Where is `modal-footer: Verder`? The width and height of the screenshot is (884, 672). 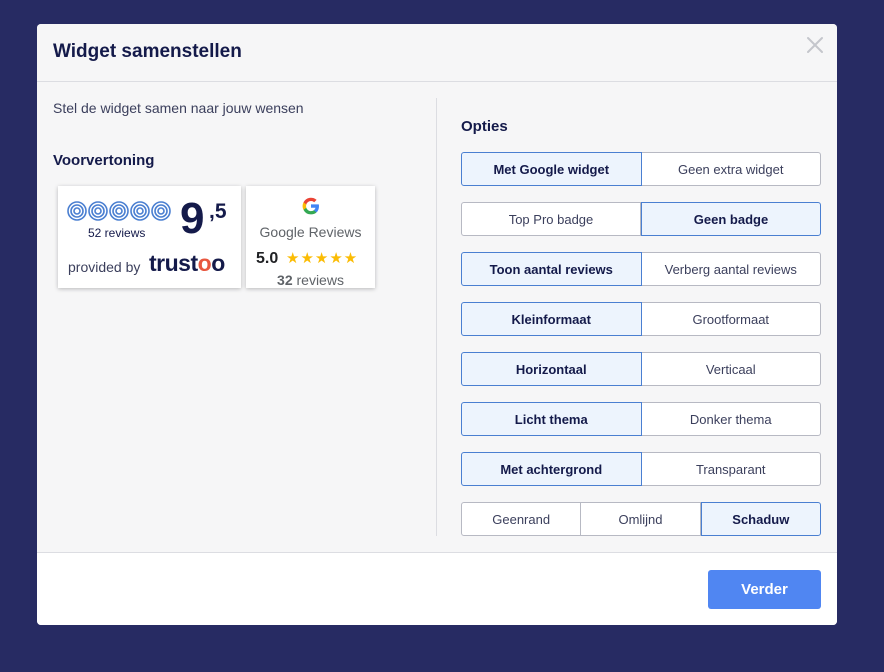 modal-footer: Verder is located at coordinates (437, 588).